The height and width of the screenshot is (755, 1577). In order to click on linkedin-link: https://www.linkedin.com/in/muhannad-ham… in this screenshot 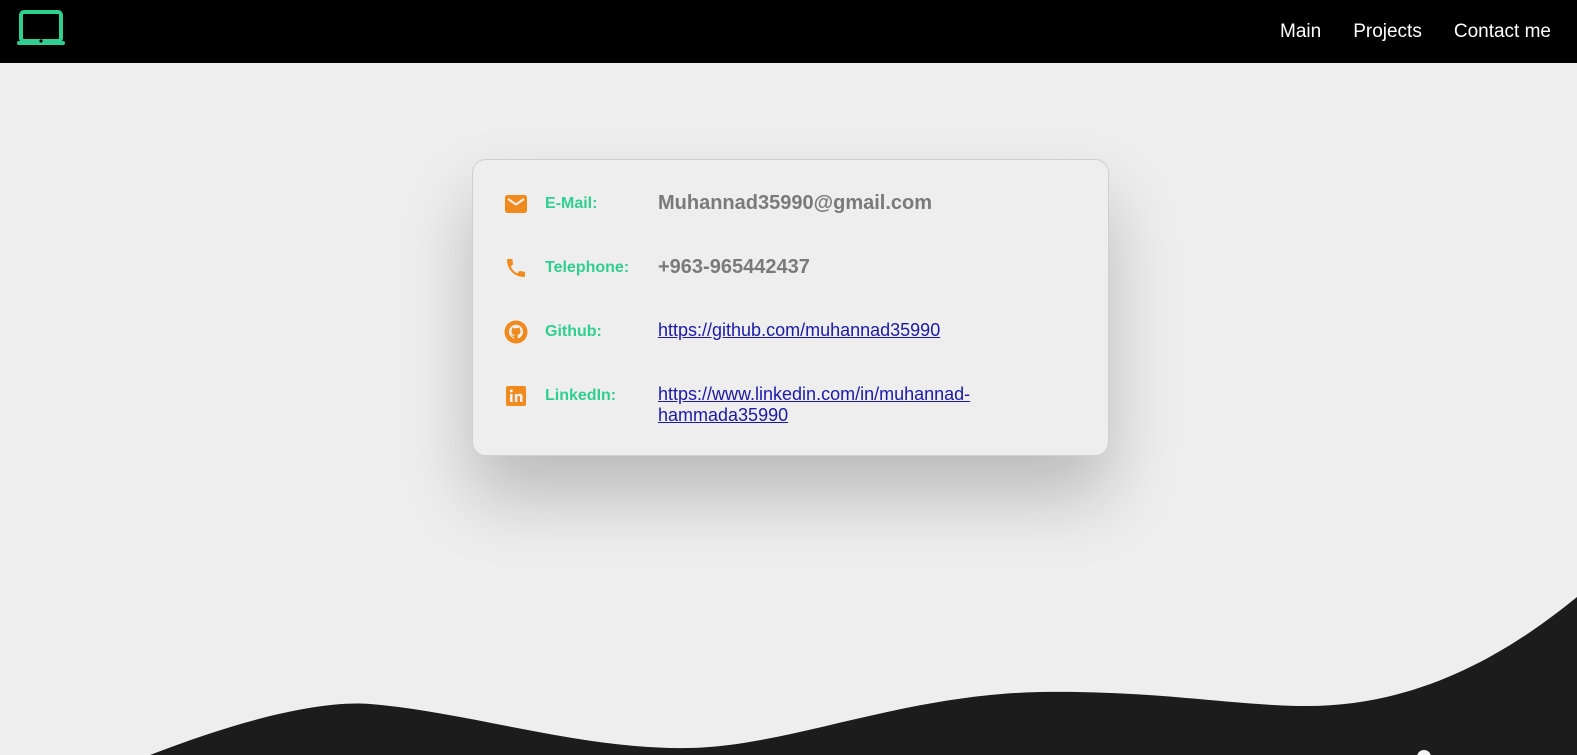, I will do `click(838, 405)`.